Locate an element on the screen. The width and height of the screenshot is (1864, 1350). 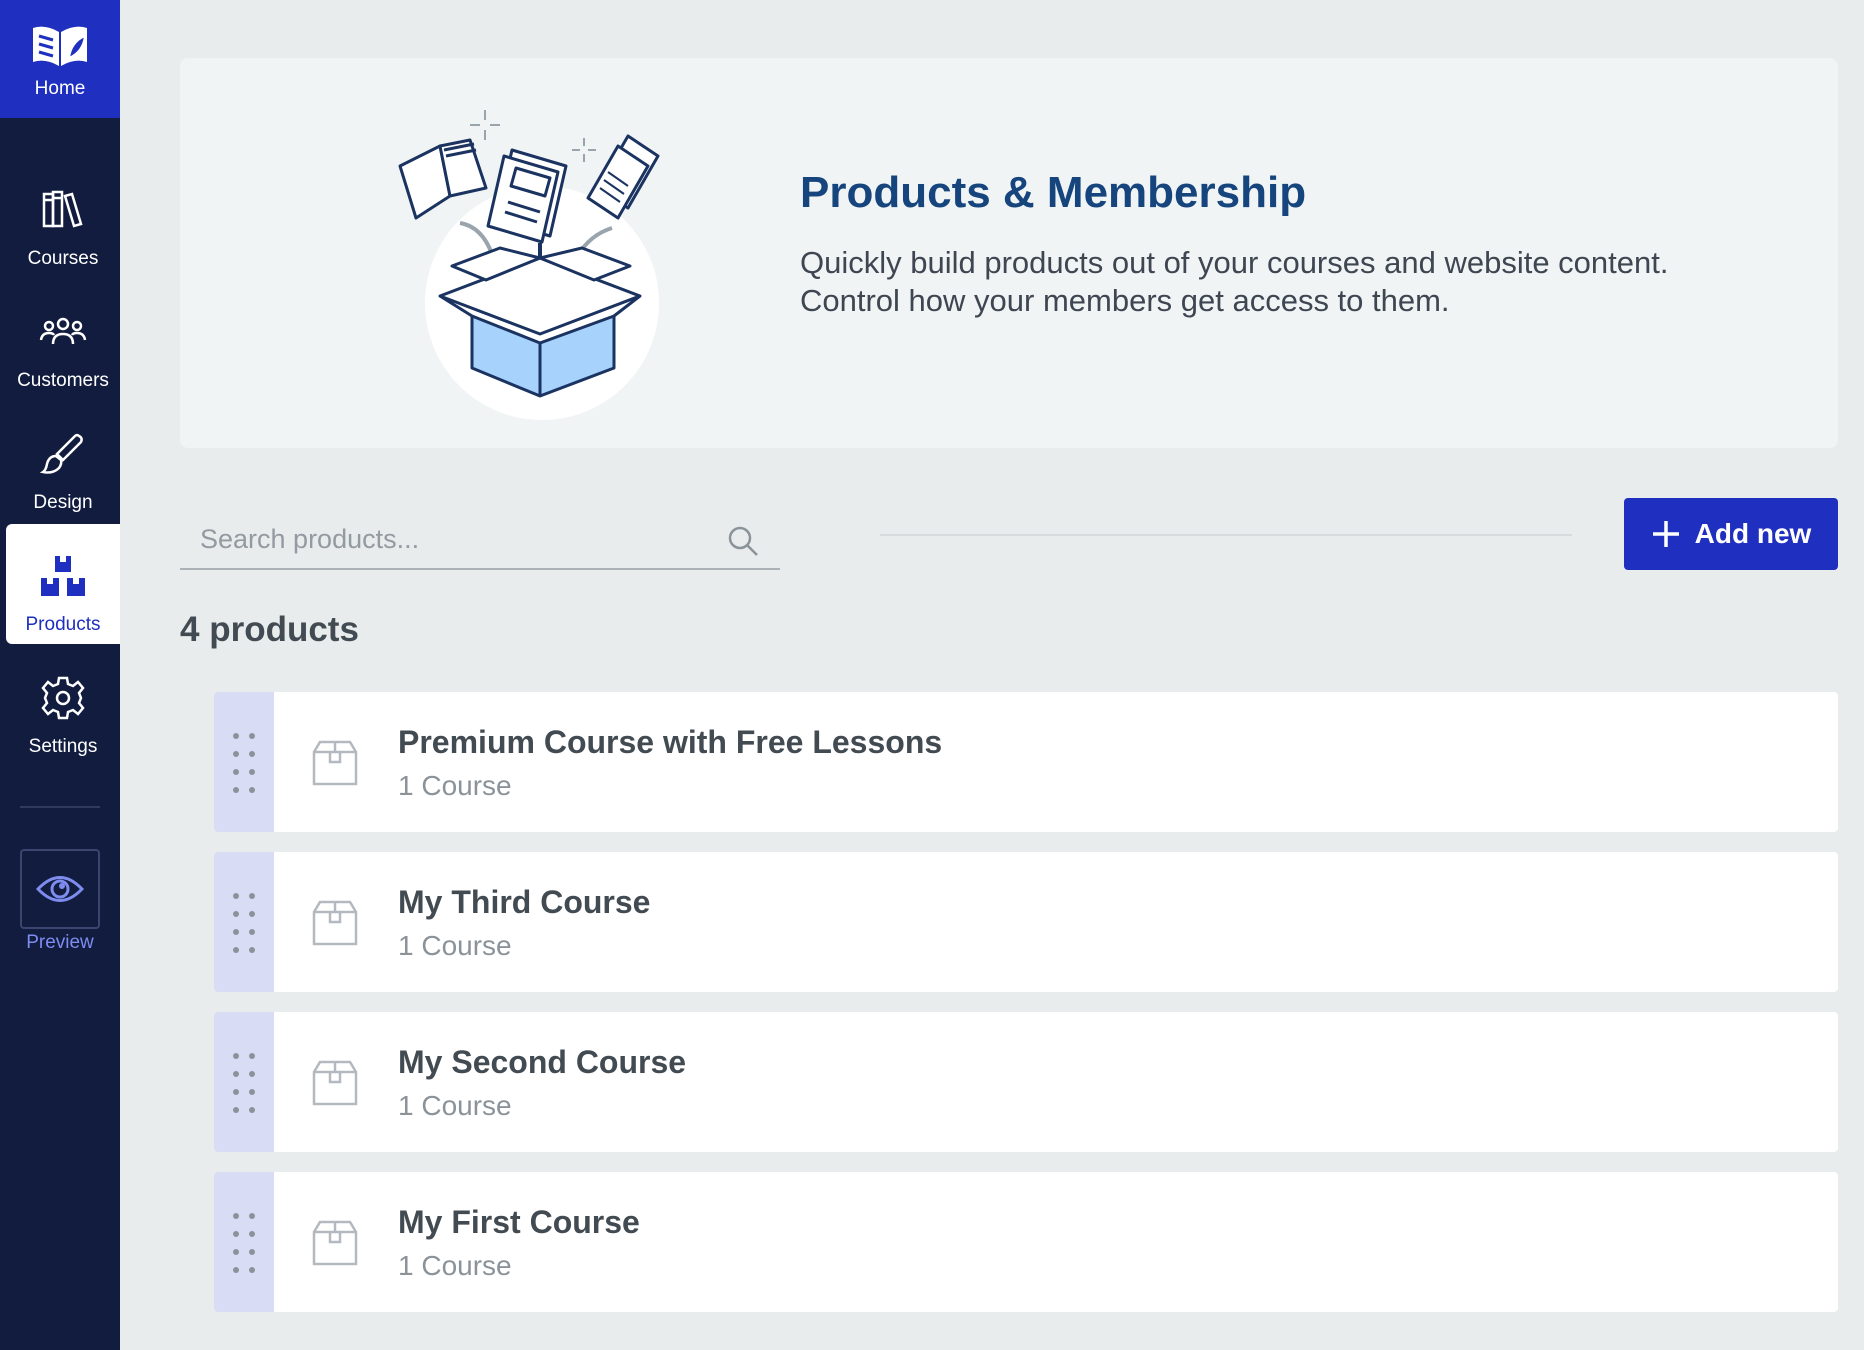
product-name: Premium Course with Free Lessons is located at coordinates (670, 742).